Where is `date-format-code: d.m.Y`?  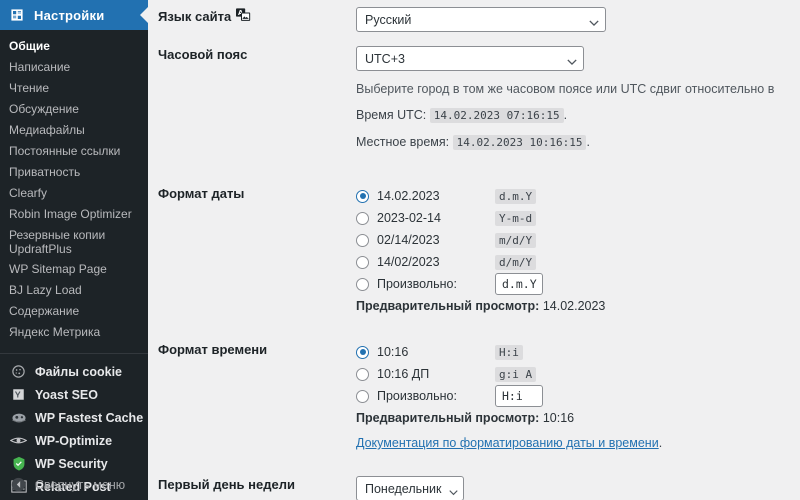
date-format-code: d.m.Y is located at coordinates (516, 196).